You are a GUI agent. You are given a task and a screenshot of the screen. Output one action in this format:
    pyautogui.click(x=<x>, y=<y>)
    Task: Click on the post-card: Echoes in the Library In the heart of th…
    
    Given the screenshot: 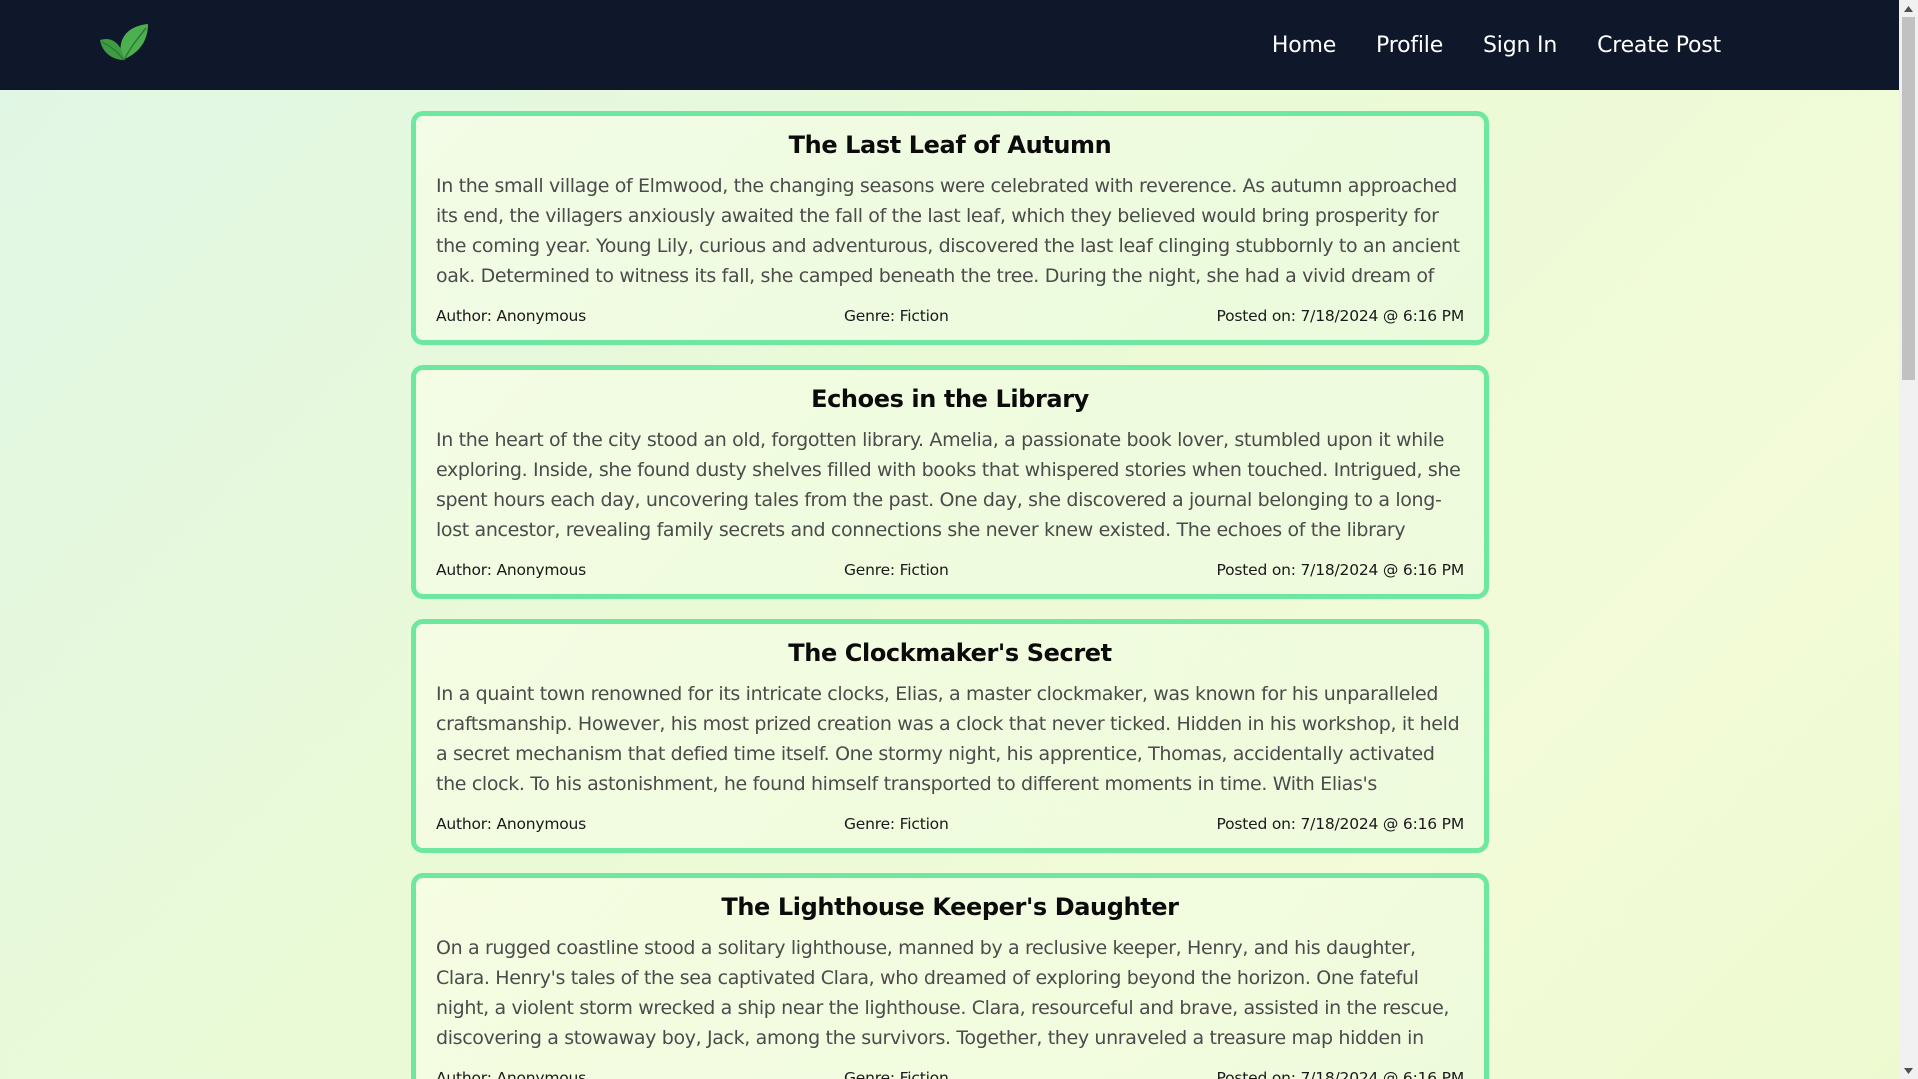 What is the action you would take?
    pyautogui.click(x=950, y=482)
    